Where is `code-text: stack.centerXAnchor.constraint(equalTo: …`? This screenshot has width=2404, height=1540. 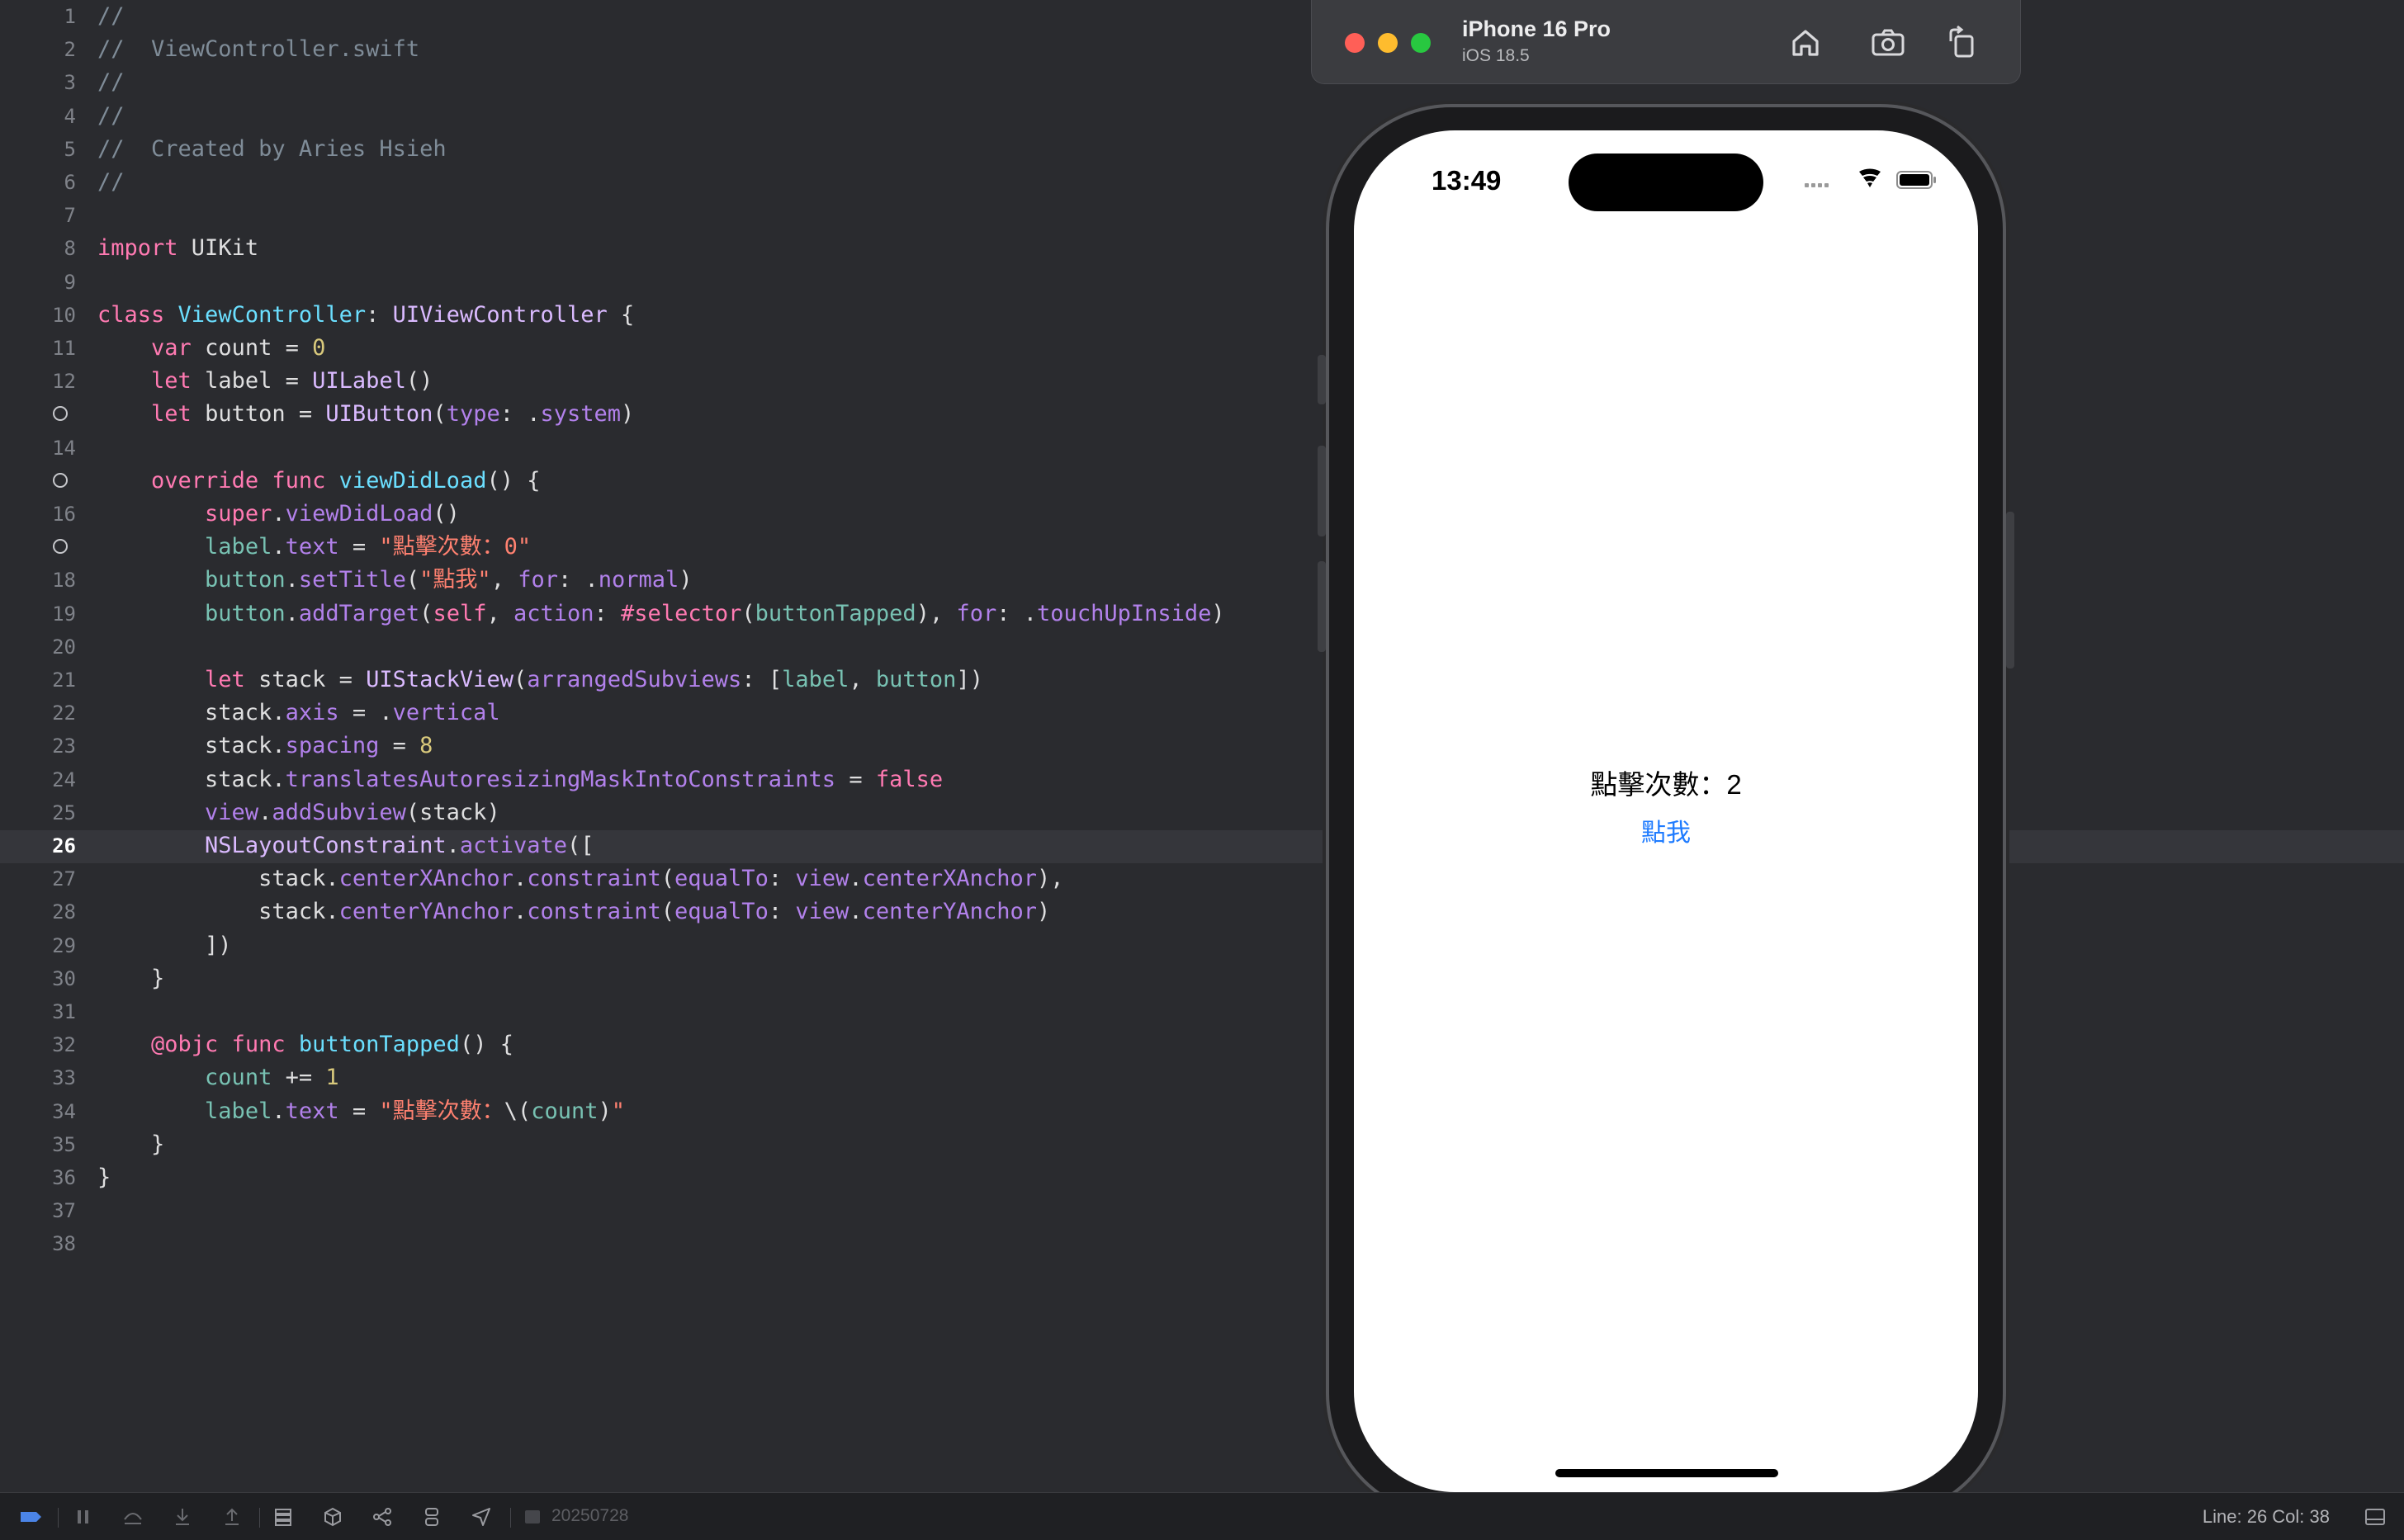 code-text: stack.centerXAnchor.constraint(equalTo: … is located at coordinates (580, 878).